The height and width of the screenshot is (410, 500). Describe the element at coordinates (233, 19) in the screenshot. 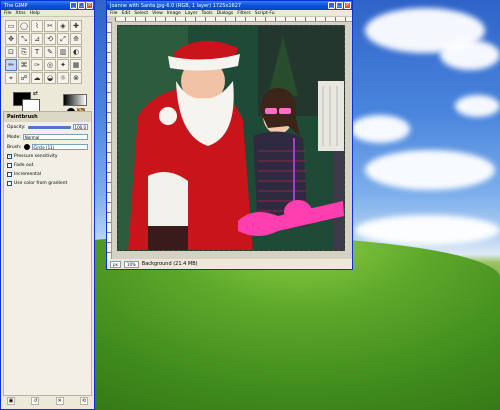

I see `horizontal-ruler` at that location.